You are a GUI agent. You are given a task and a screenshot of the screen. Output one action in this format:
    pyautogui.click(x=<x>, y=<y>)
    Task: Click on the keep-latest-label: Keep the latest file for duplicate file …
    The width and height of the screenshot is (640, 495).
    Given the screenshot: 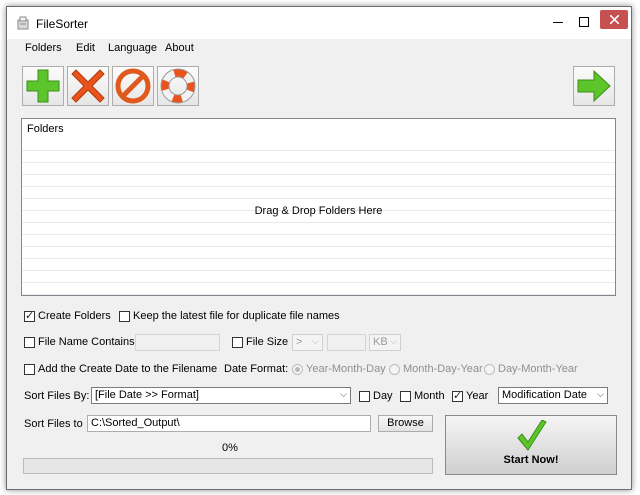 What is the action you would take?
    pyautogui.click(x=236, y=316)
    